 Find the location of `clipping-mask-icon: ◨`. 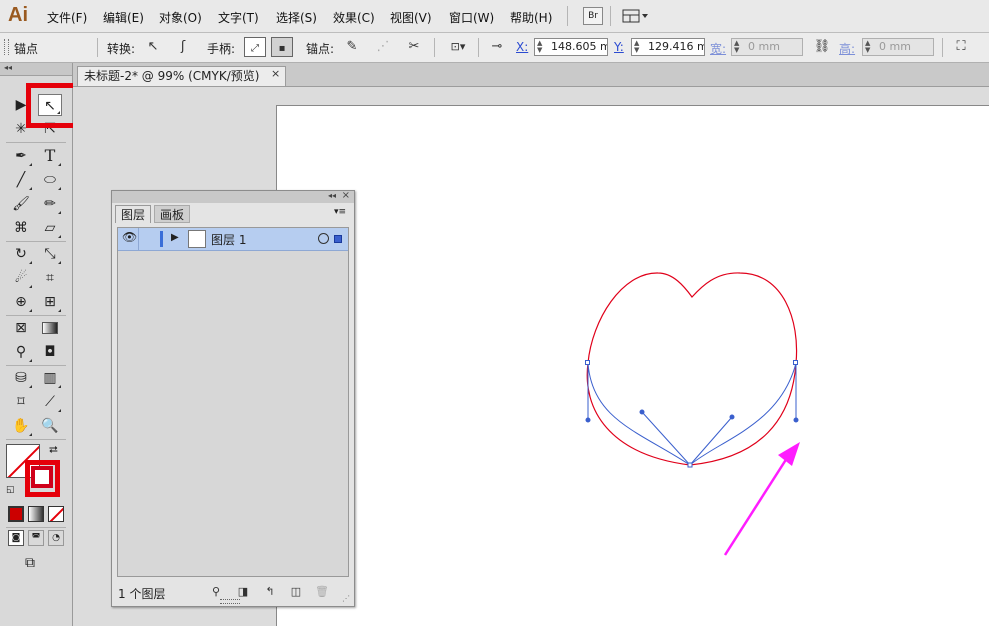

clipping-mask-icon: ◨ is located at coordinates (243, 592).